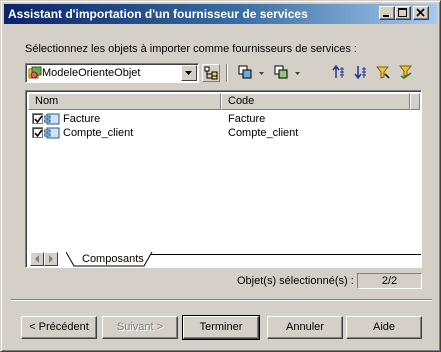  I want to click on use-filter-icon, so click(406, 72).